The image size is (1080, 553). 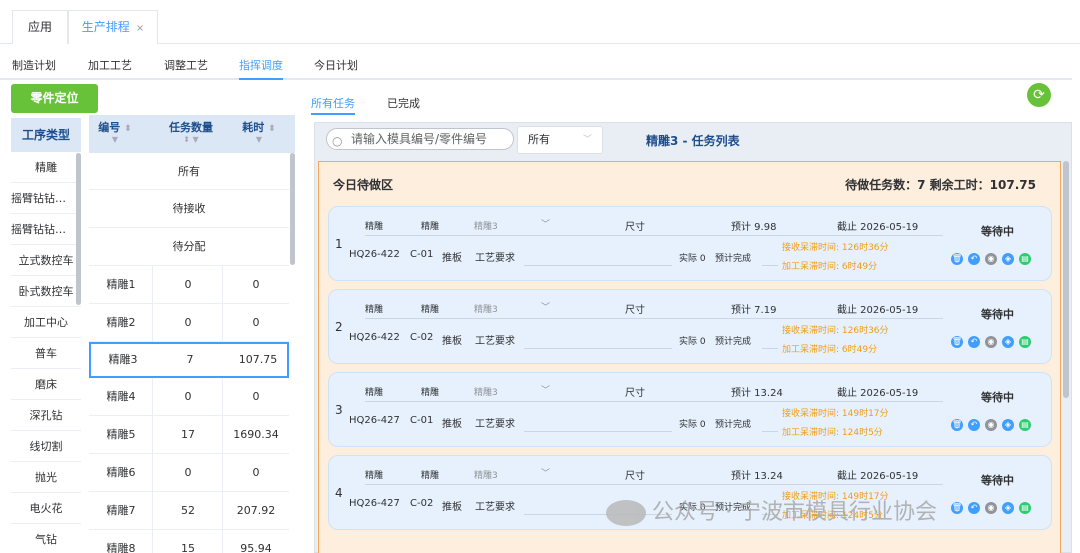 What do you see at coordinates (189, 541) in the screenshot?
I see `table-row: 精雕8 15 95.94` at bounding box center [189, 541].